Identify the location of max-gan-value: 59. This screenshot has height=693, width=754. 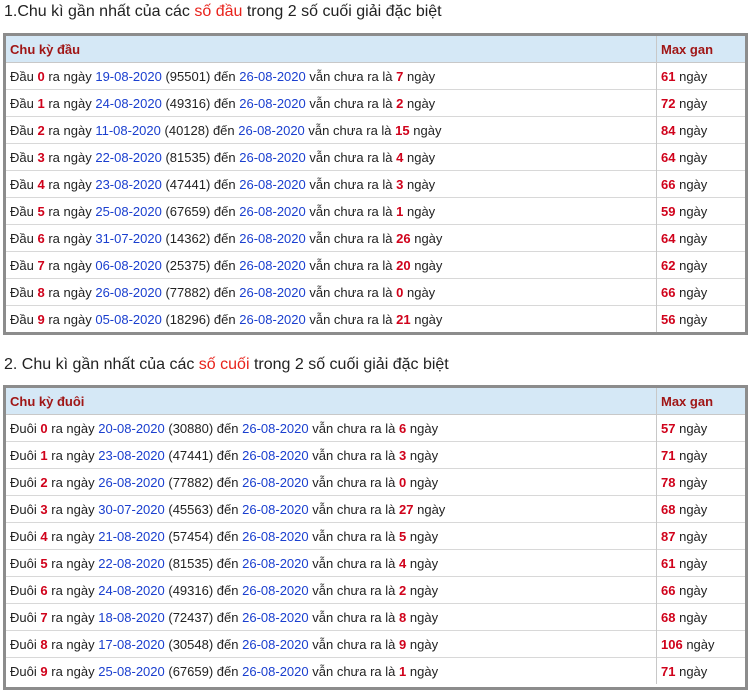
(668, 211).